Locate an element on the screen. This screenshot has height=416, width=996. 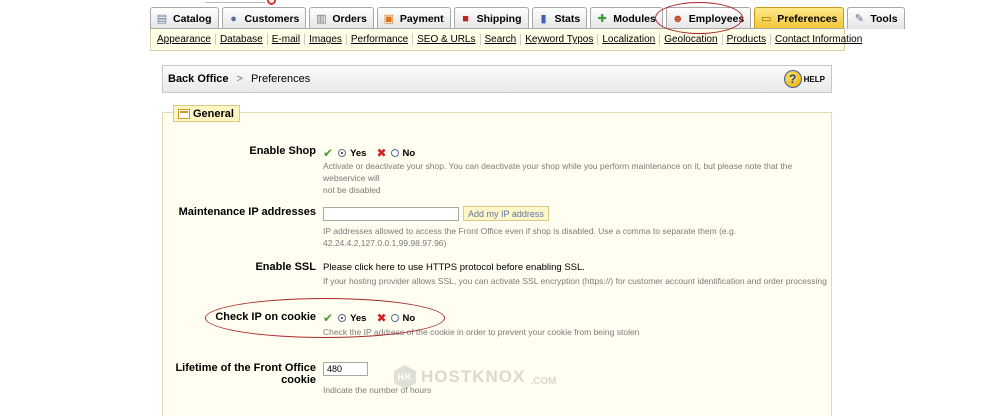
preferences-icon: ▭ is located at coordinates (766, 19).